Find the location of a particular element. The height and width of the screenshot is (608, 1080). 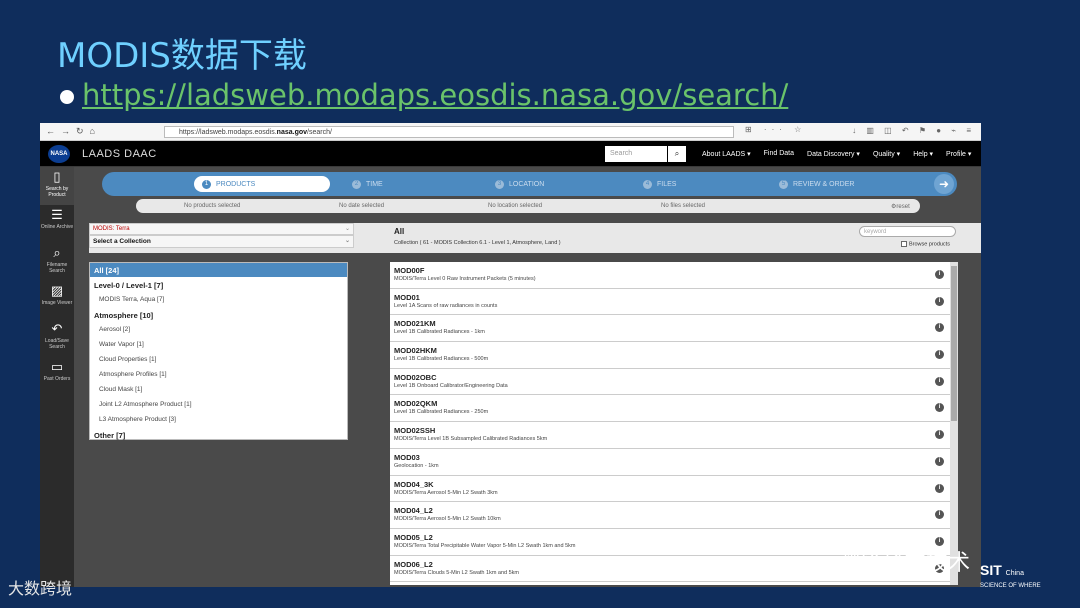

reload-icon: ↻ is located at coordinates (80, 131).